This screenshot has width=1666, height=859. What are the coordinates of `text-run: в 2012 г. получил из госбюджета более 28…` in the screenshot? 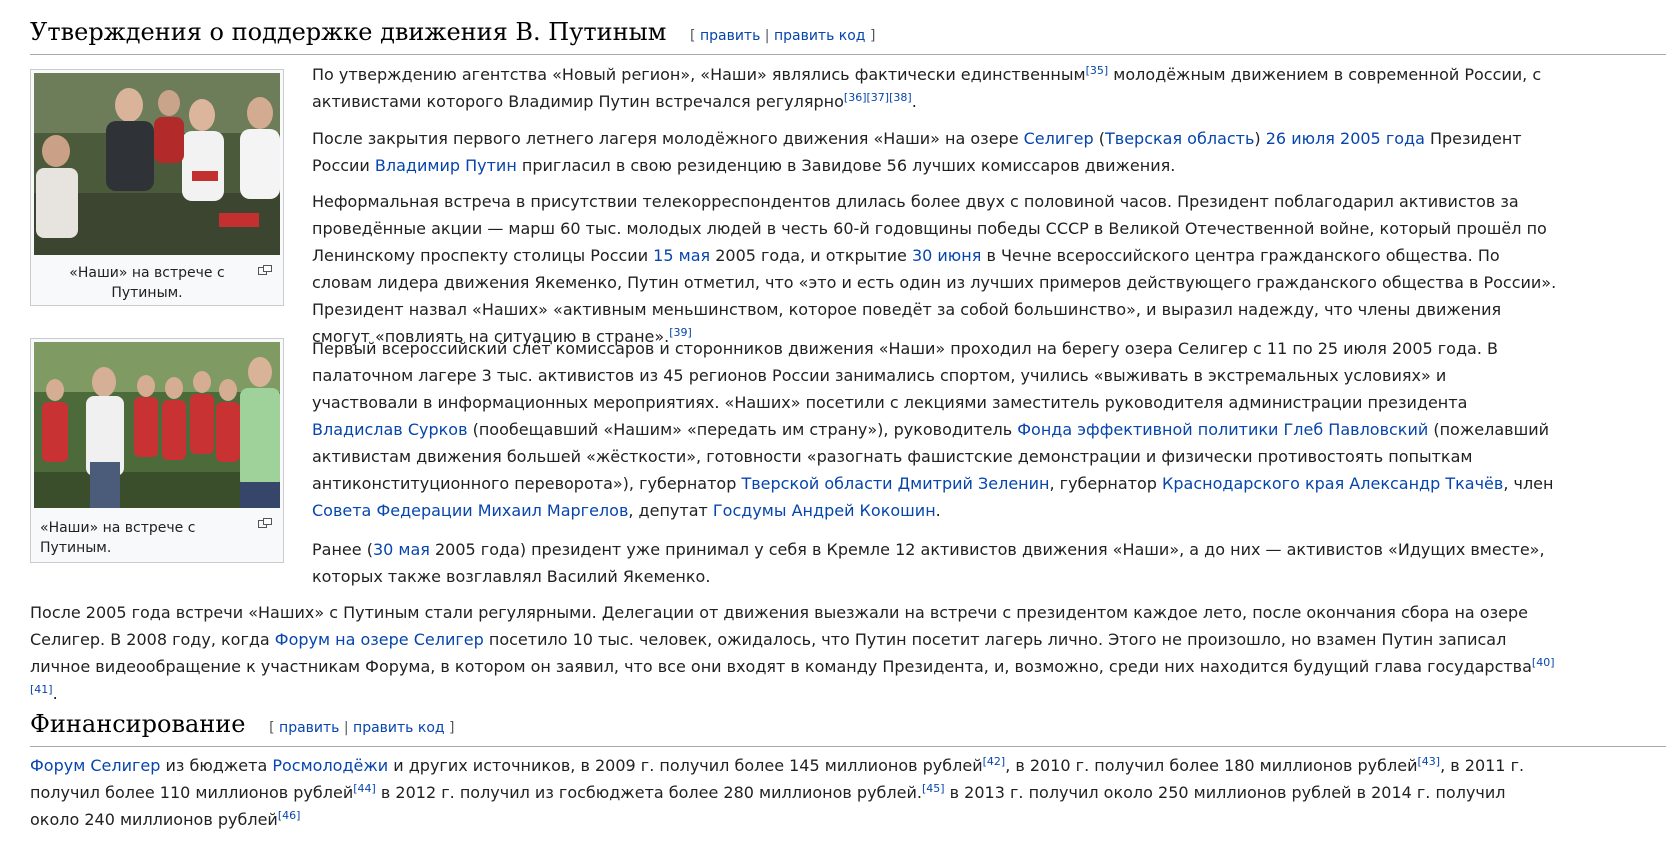 It's located at (648, 792).